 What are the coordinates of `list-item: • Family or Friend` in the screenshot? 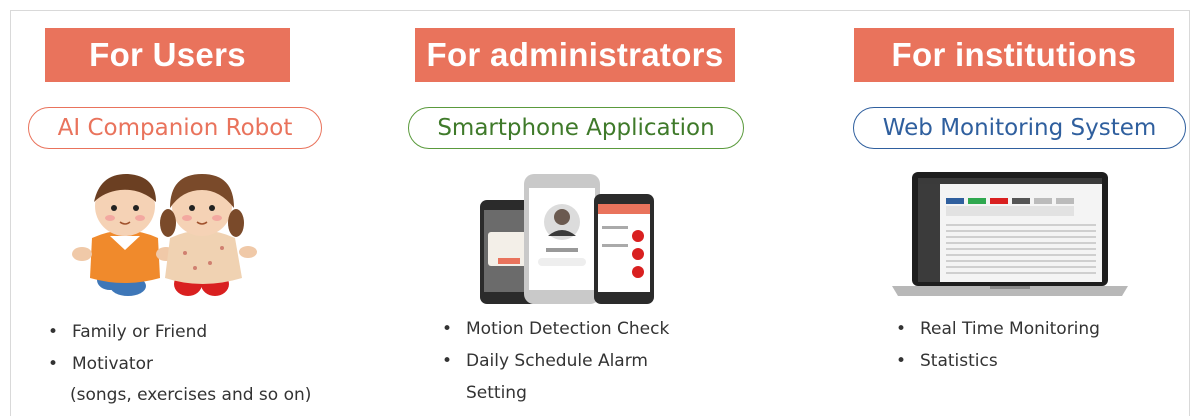 It's located at (128, 332).